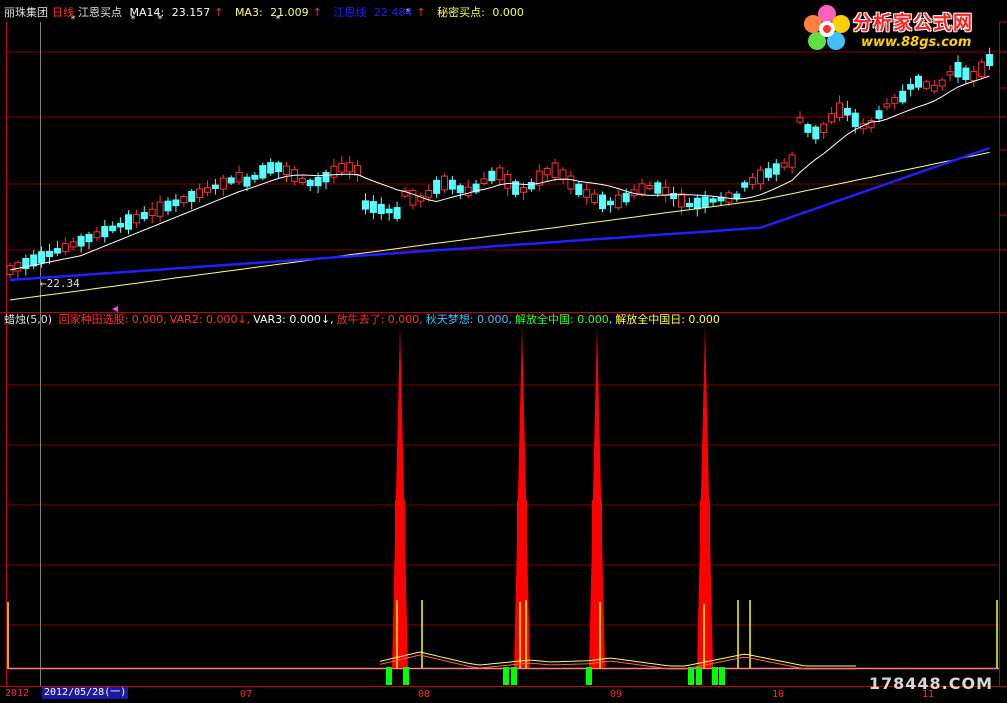  Describe the element at coordinates (667, 319) in the screenshot. I see `sub-item-6: 解放全中国日: 0.000` at that location.